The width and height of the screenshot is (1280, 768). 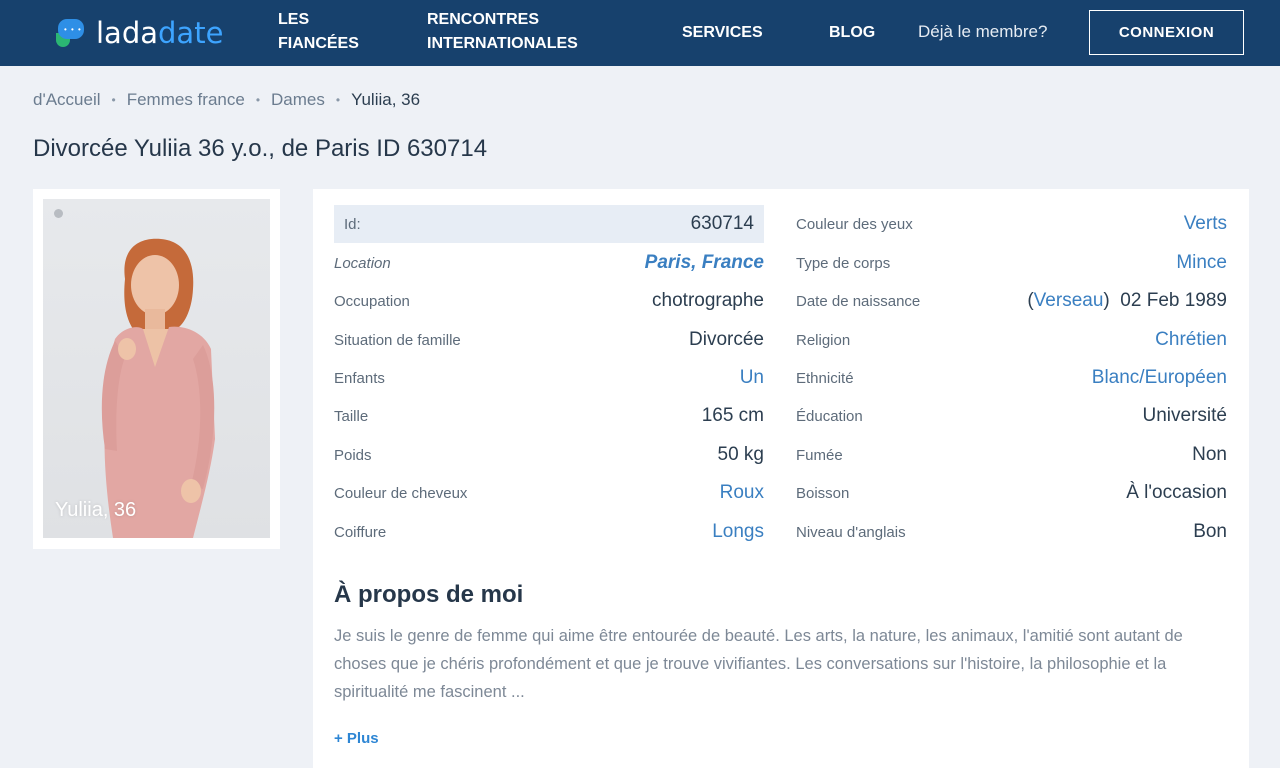 What do you see at coordinates (742, 493) in the screenshot?
I see `hair-color-link: Roux` at bounding box center [742, 493].